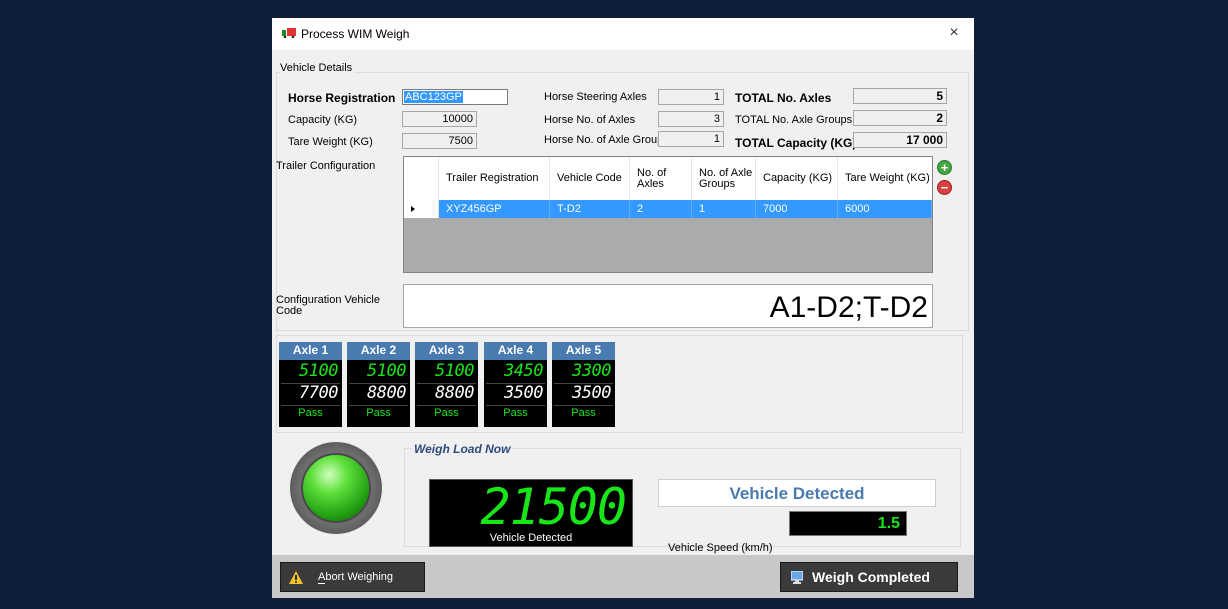 This screenshot has width=1228, height=609. Describe the element at coordinates (317, 68) in the screenshot. I see `vehicle-details-title: Vehicle Details` at that location.